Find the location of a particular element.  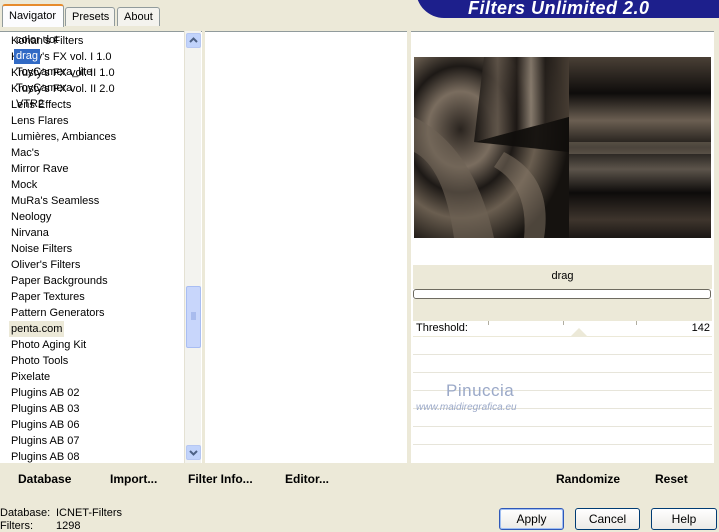

category-item: Neology is located at coordinates (31, 217).